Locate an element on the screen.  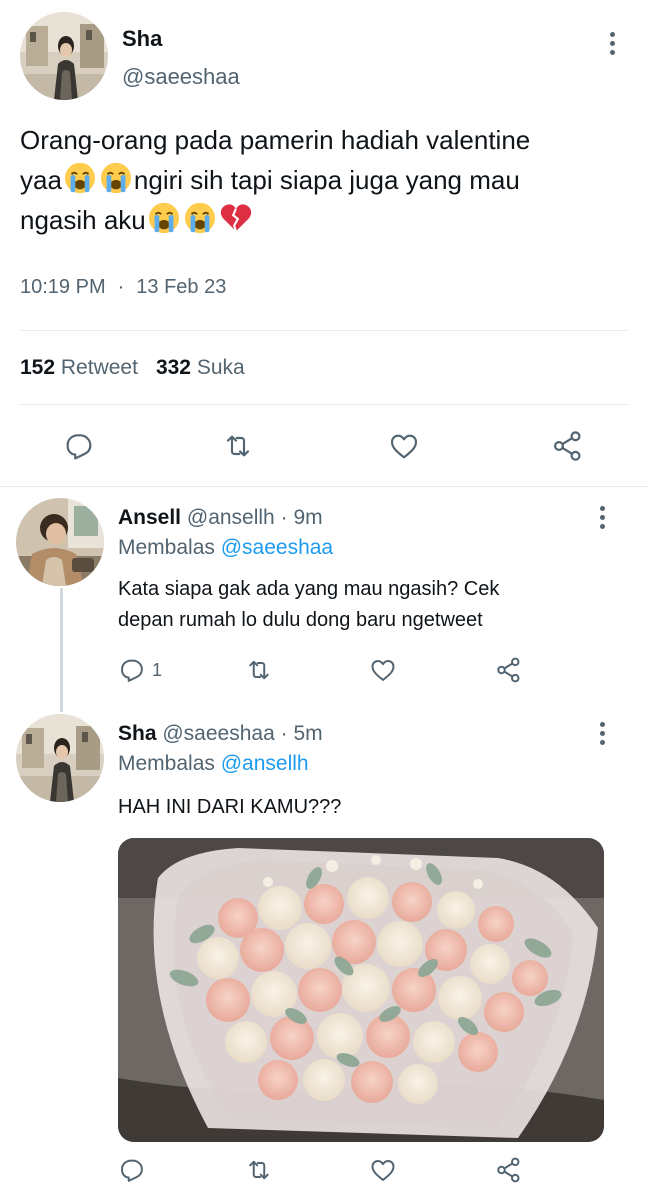
text-segment: ngasih aku is located at coordinates (83, 220).